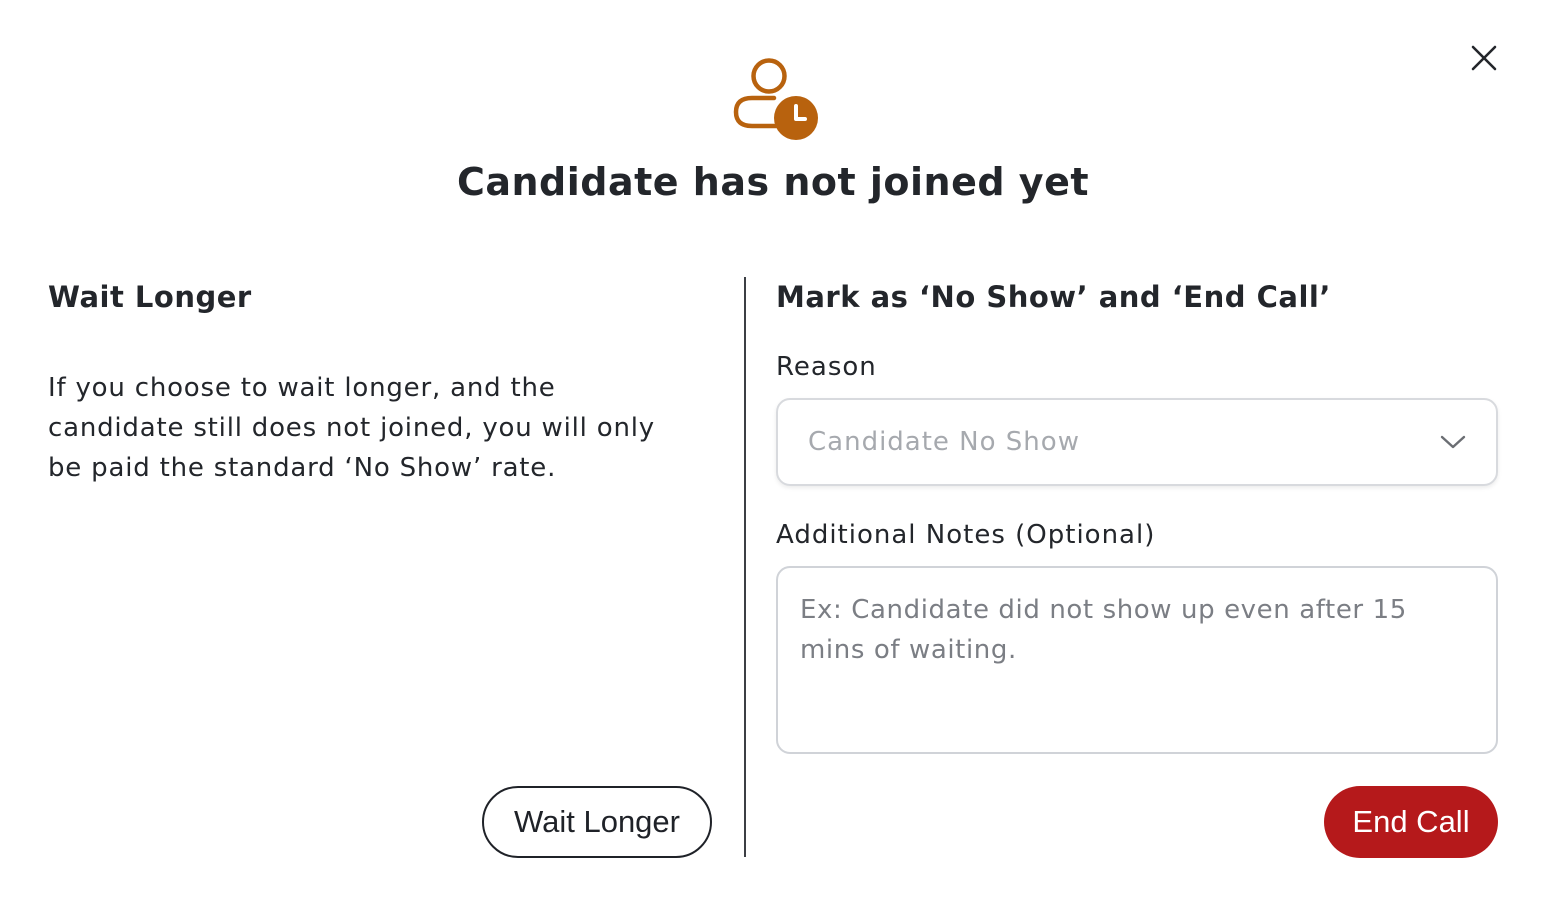 The image size is (1546, 906). What do you see at coordinates (826, 367) in the screenshot?
I see `reason-label: Reason` at bounding box center [826, 367].